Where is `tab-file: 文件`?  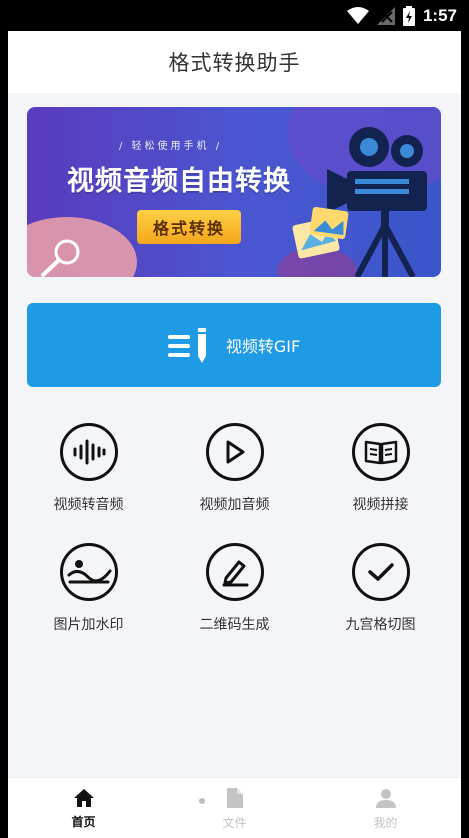 tab-file: 文件 is located at coordinates (234, 808).